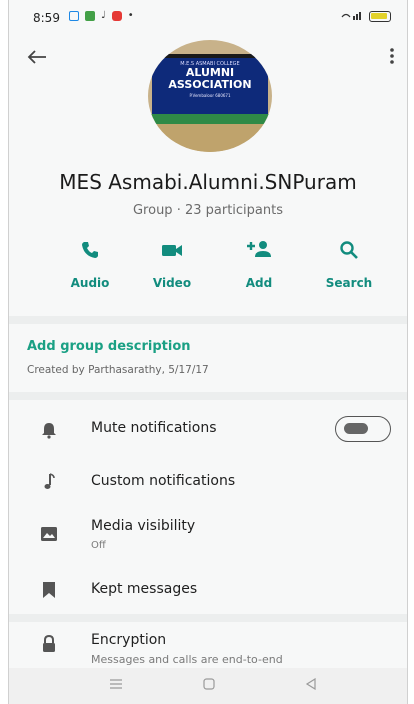  I want to click on status-system-icons, so click(366, 16).